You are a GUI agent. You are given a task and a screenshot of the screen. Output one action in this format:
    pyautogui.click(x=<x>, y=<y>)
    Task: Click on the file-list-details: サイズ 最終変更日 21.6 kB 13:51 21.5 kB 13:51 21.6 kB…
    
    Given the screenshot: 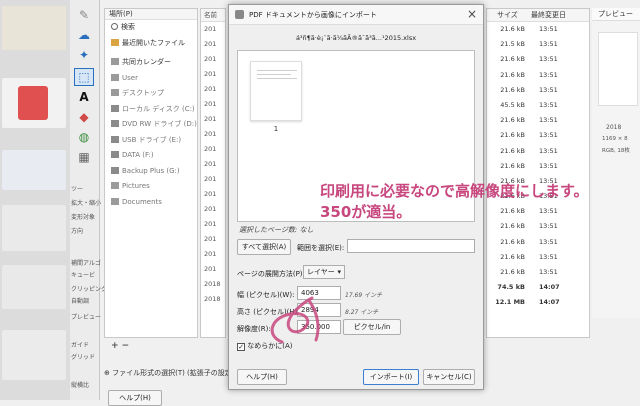 What is the action you would take?
    pyautogui.click(x=538, y=173)
    